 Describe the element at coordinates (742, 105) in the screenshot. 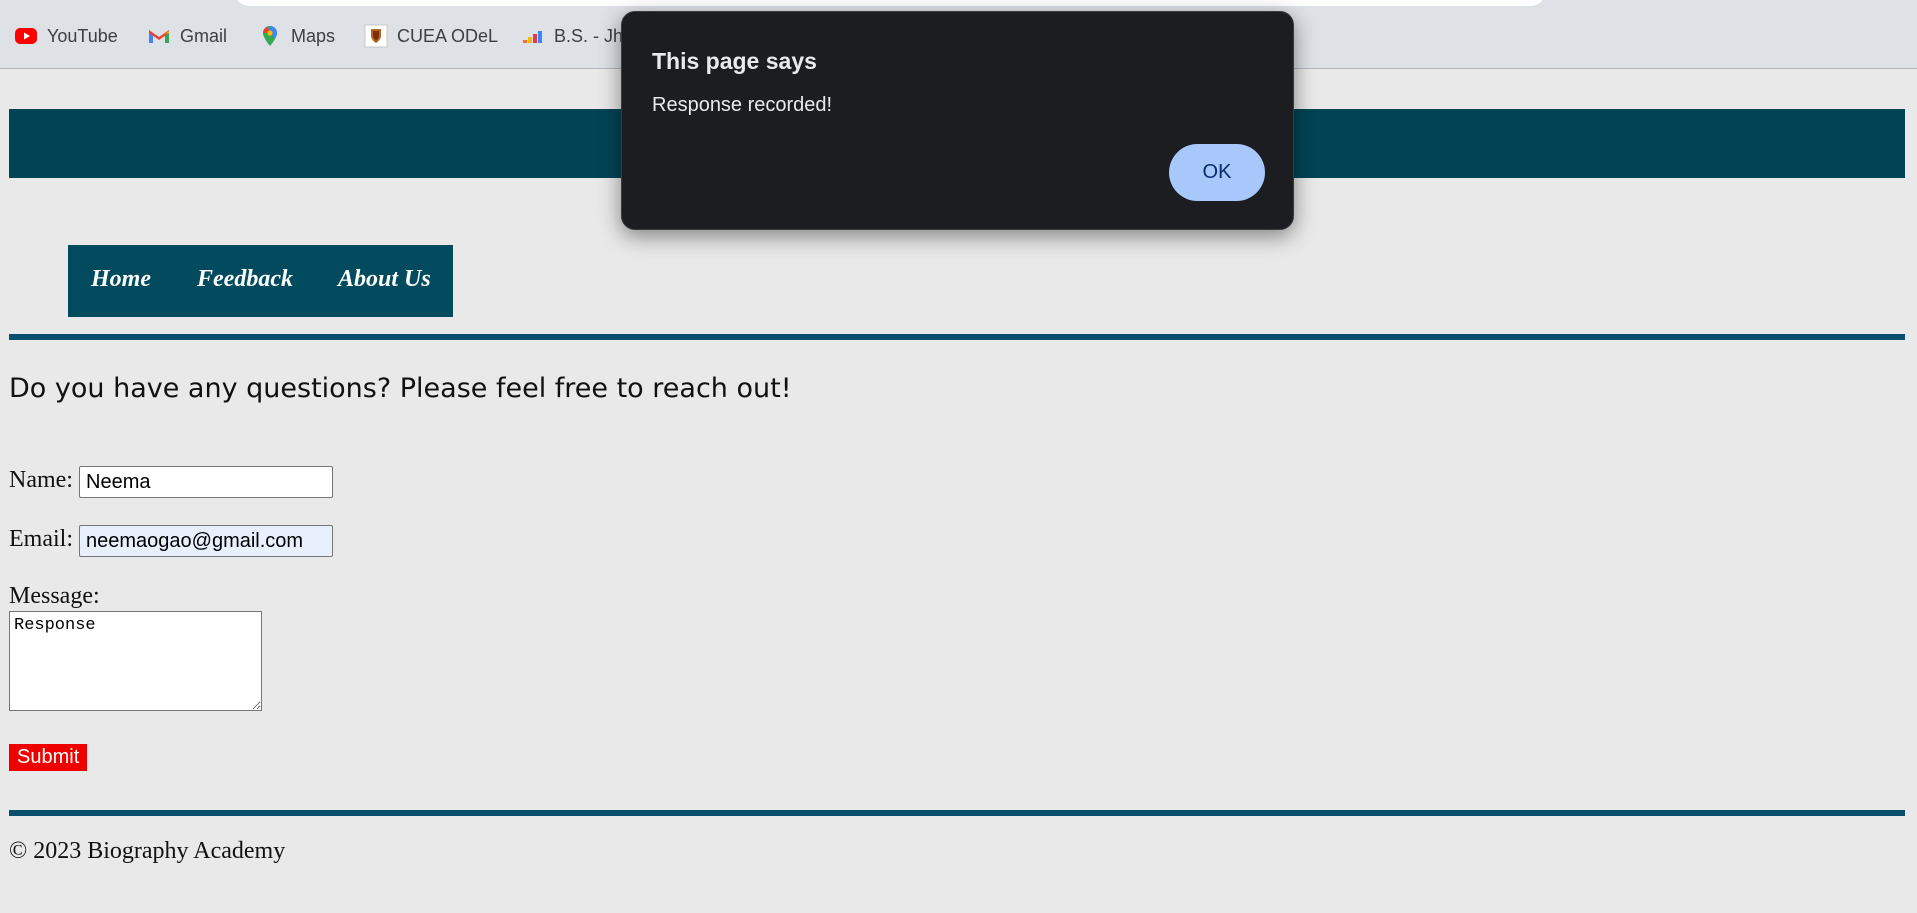

I see `dialog-message: Response recorded!` at that location.